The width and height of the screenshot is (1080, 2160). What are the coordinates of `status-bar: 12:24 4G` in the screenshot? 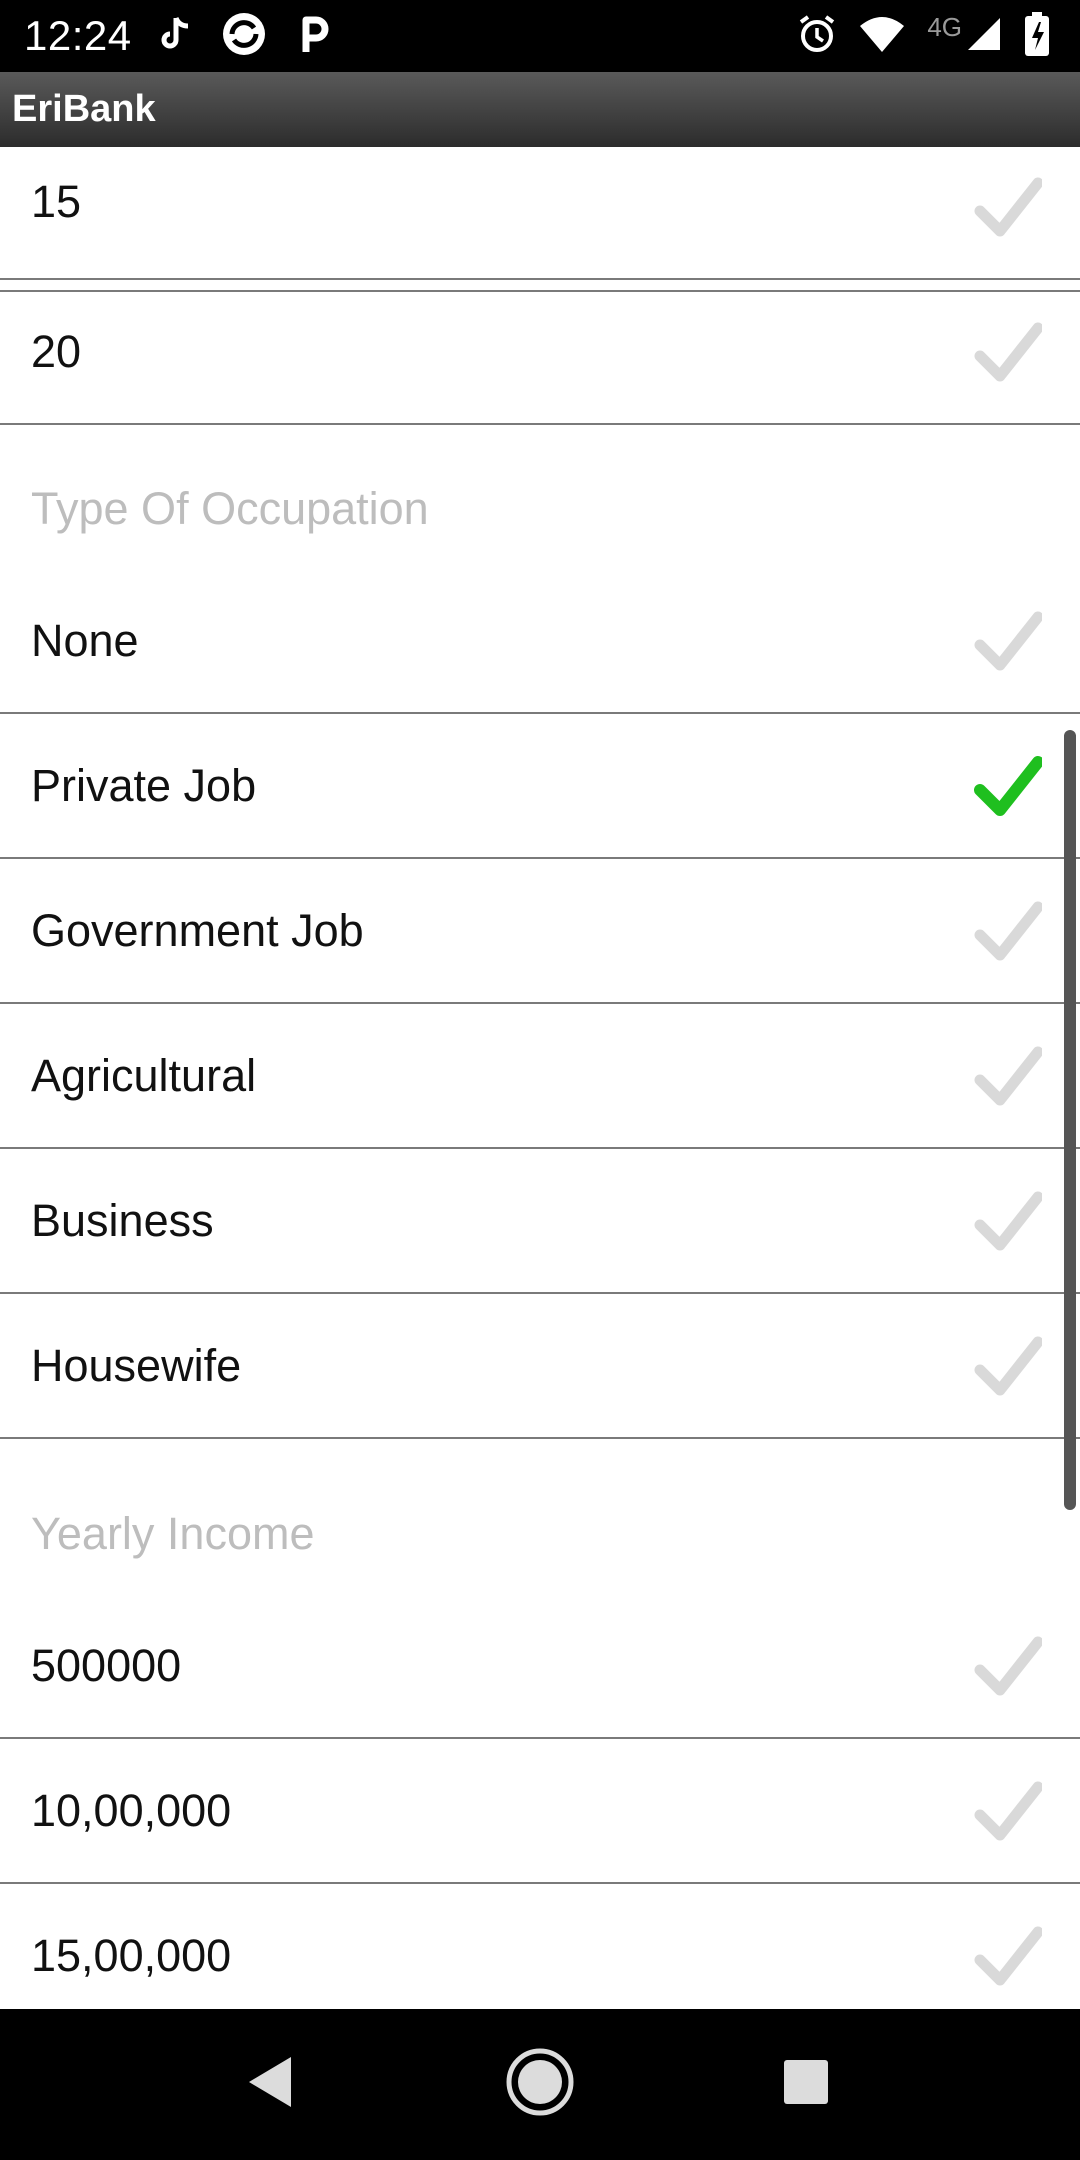 It's located at (540, 36).